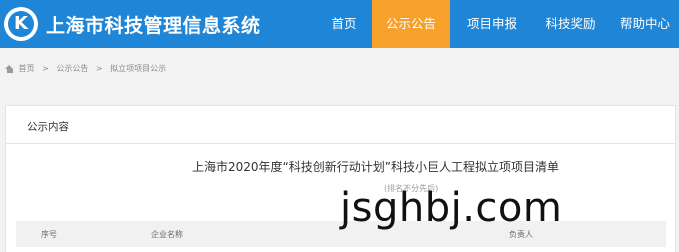  I want to click on document-title: 上海市2020年度“科技创新行动计划”科技小巨人工程拟立项项目清单, so click(375, 167).